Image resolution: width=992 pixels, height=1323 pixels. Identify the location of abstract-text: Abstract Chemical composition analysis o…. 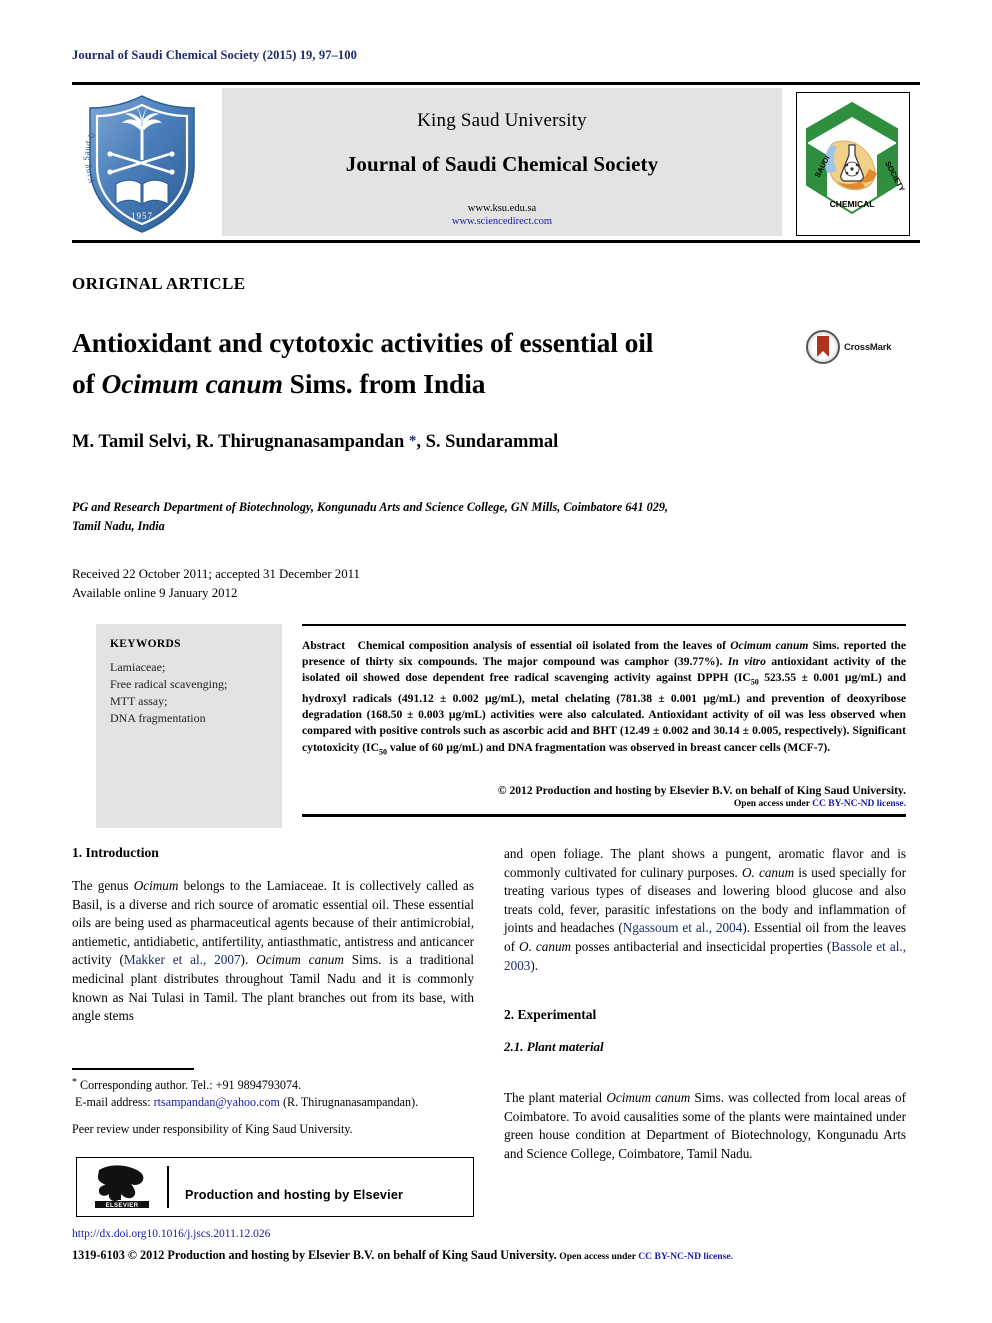
(604, 699).